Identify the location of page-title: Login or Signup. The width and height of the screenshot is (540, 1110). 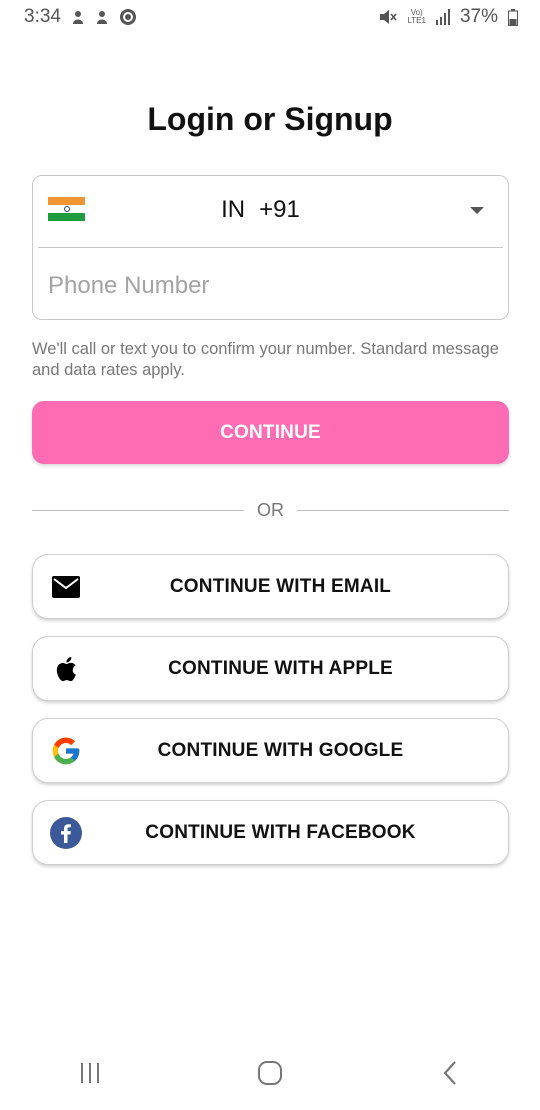
(270, 119).